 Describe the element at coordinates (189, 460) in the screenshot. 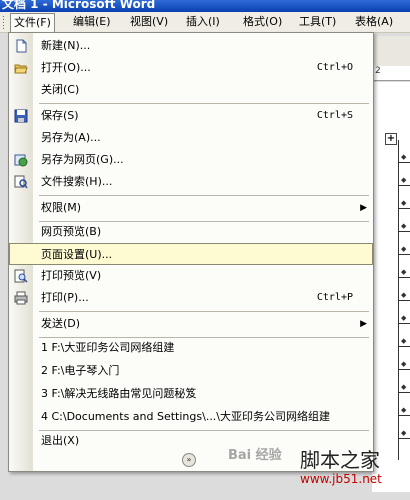

I see `expand-menu-icon: »` at that location.